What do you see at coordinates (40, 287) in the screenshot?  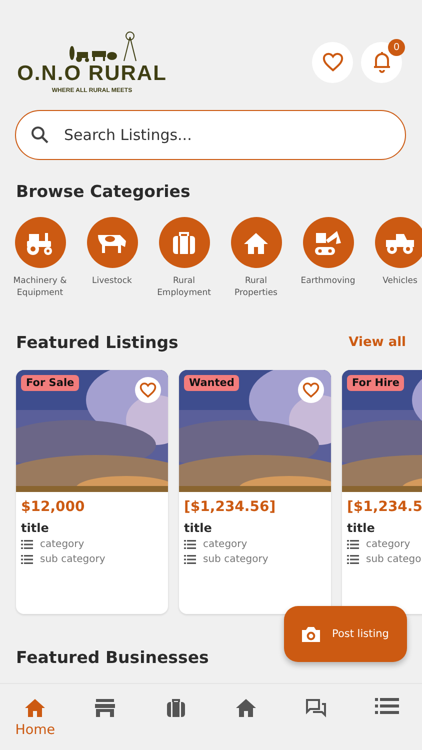 I see `category-label: Machinery & Equipment` at bounding box center [40, 287].